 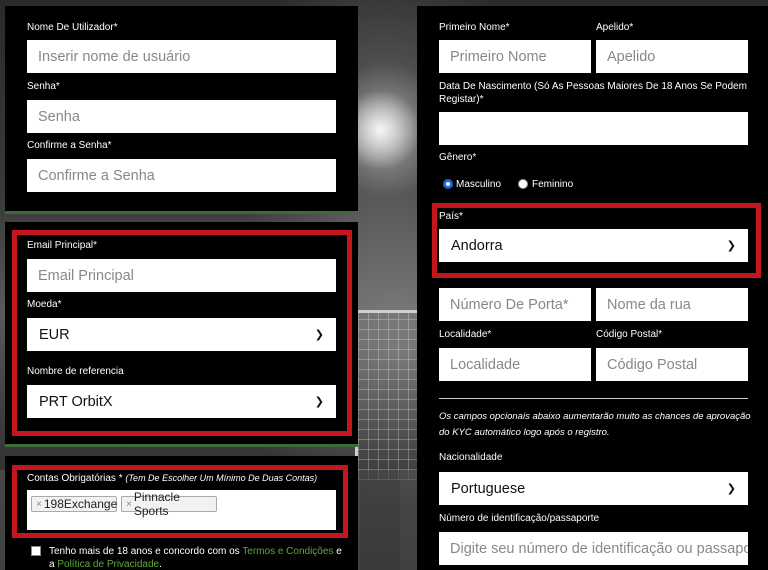 I want to click on currency-value: EUR, so click(x=54, y=334).